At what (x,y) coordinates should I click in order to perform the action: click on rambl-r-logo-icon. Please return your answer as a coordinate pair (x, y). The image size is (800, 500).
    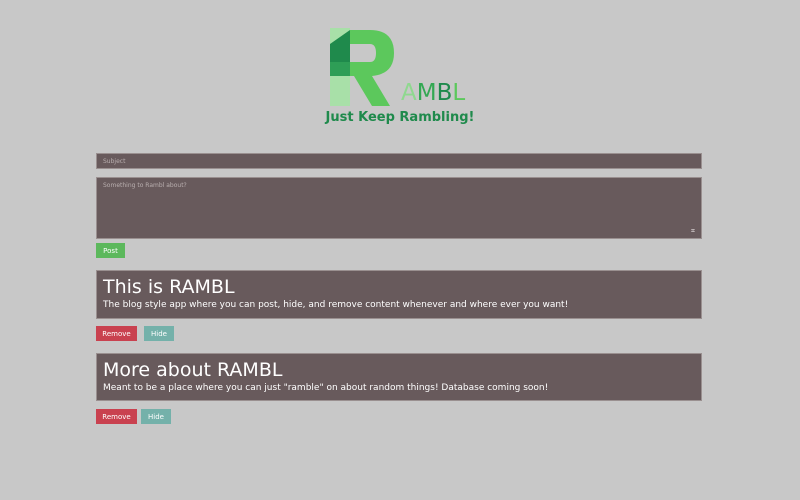
    Looking at the image, I should click on (362, 67).